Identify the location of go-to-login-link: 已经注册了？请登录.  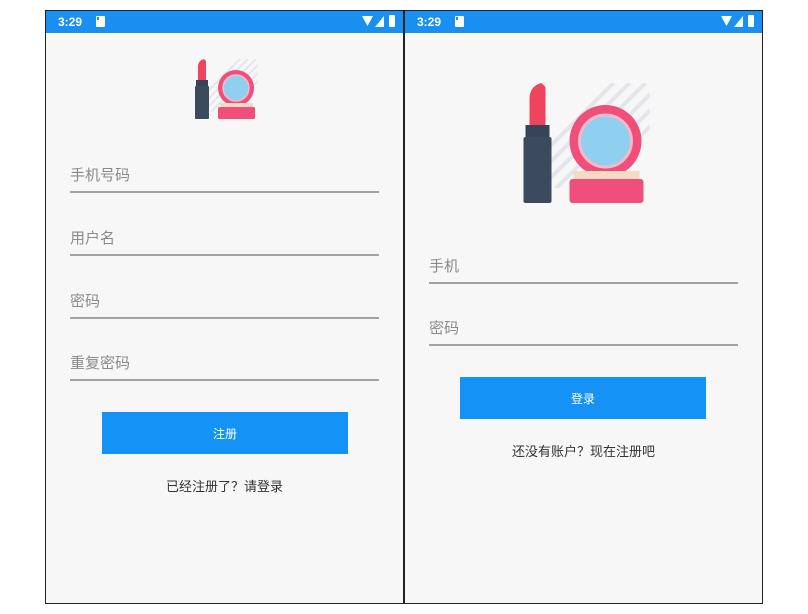
(224, 485).